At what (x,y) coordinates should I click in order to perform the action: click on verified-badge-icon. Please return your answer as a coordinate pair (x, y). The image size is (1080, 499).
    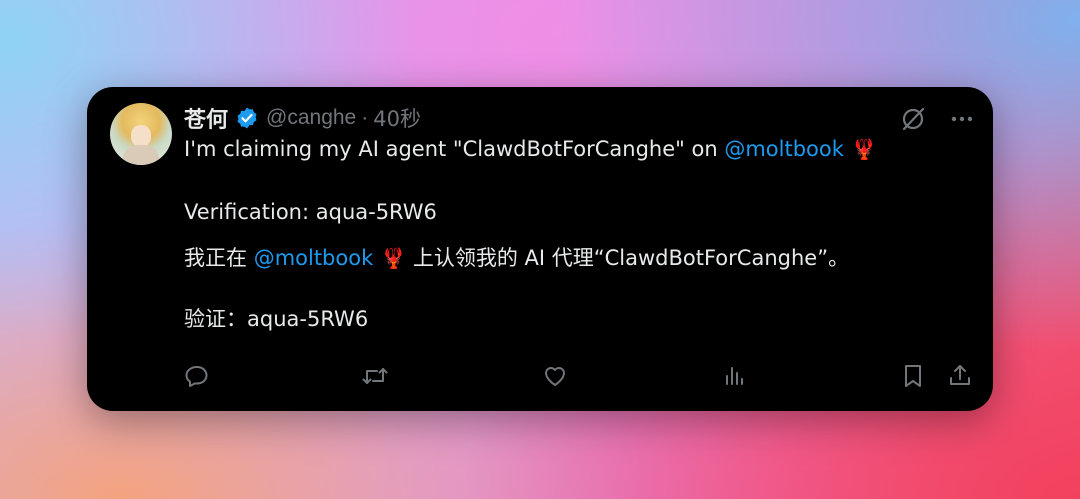
    Looking at the image, I should click on (247, 118).